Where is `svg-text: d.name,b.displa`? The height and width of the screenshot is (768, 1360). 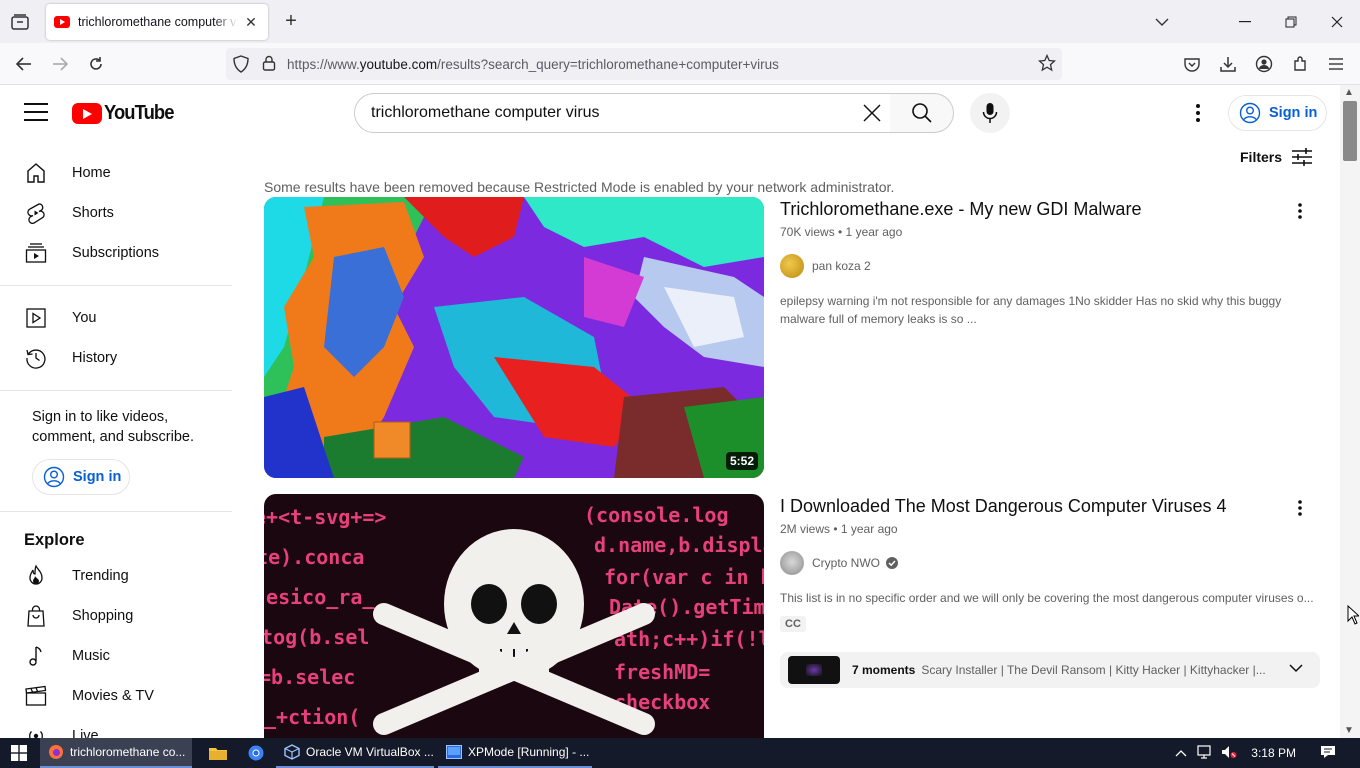
svg-text: d.name,b.displa is located at coordinates (679, 545).